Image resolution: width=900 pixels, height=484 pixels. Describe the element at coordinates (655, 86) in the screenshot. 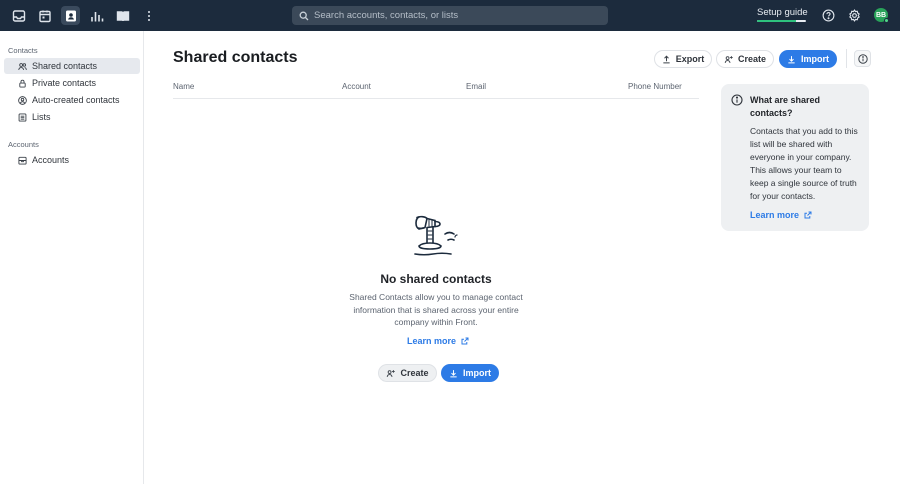

I see `column-header-phone-number: Phone Number` at that location.